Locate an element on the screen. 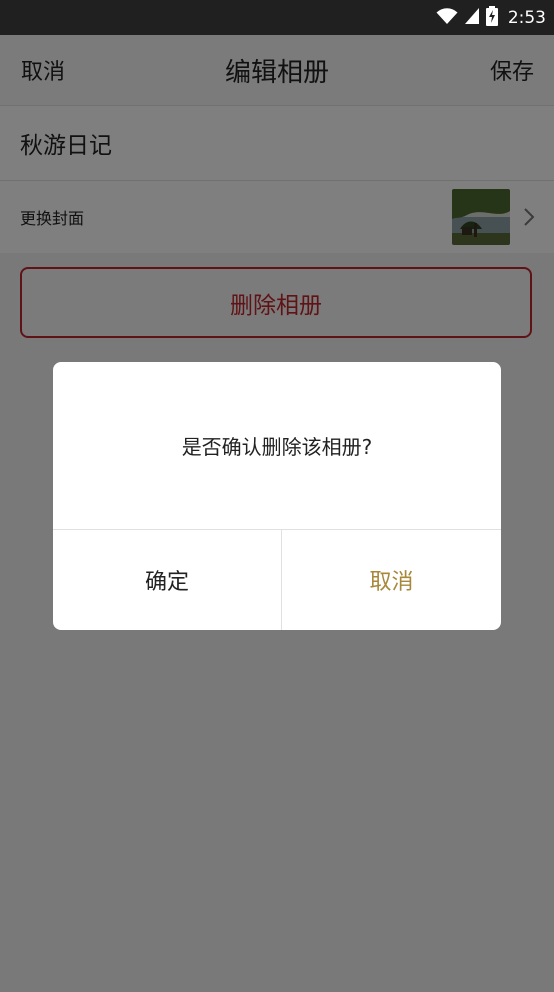 This screenshot has height=992, width=554. dialog-cancel-button: 取消 is located at coordinates (391, 580).